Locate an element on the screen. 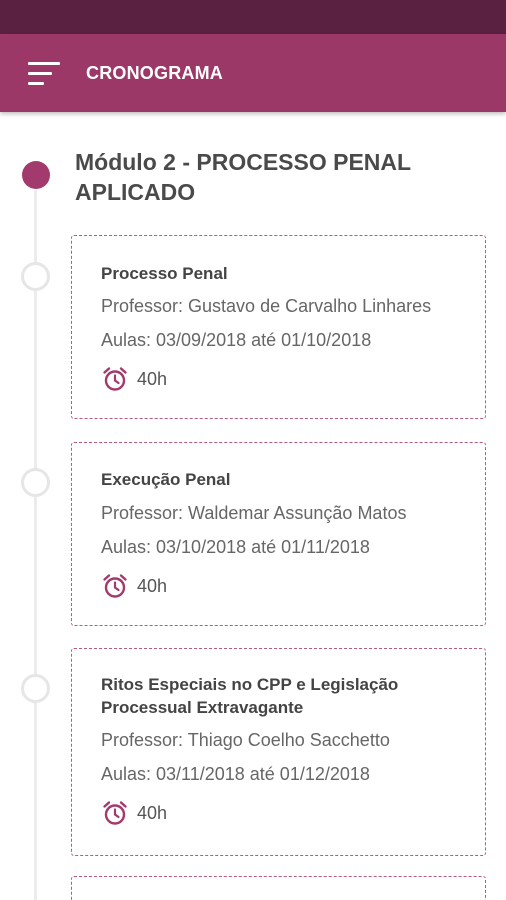 The image size is (506, 900). course-professor: Professor: Gustavo de Carvalho Linhares is located at coordinates (266, 306).